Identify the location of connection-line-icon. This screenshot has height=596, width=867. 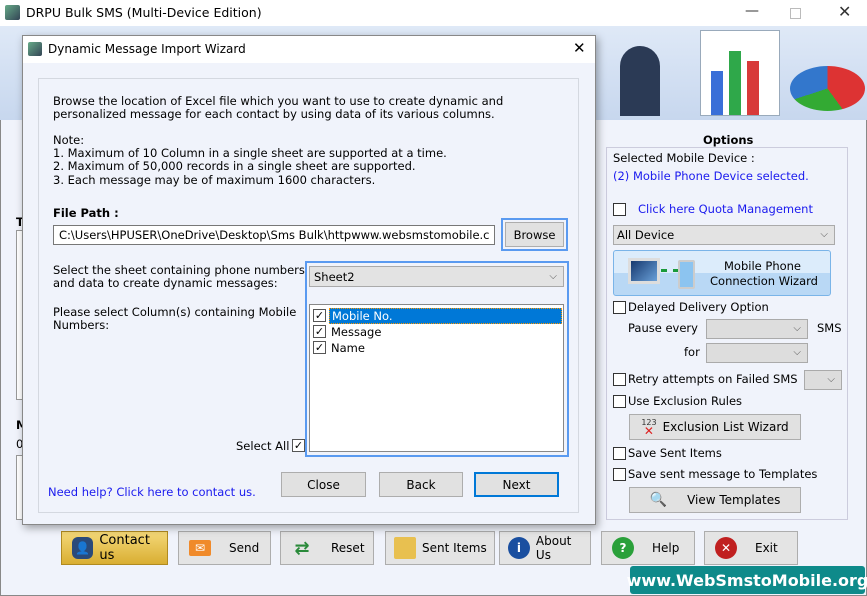
(670, 270).